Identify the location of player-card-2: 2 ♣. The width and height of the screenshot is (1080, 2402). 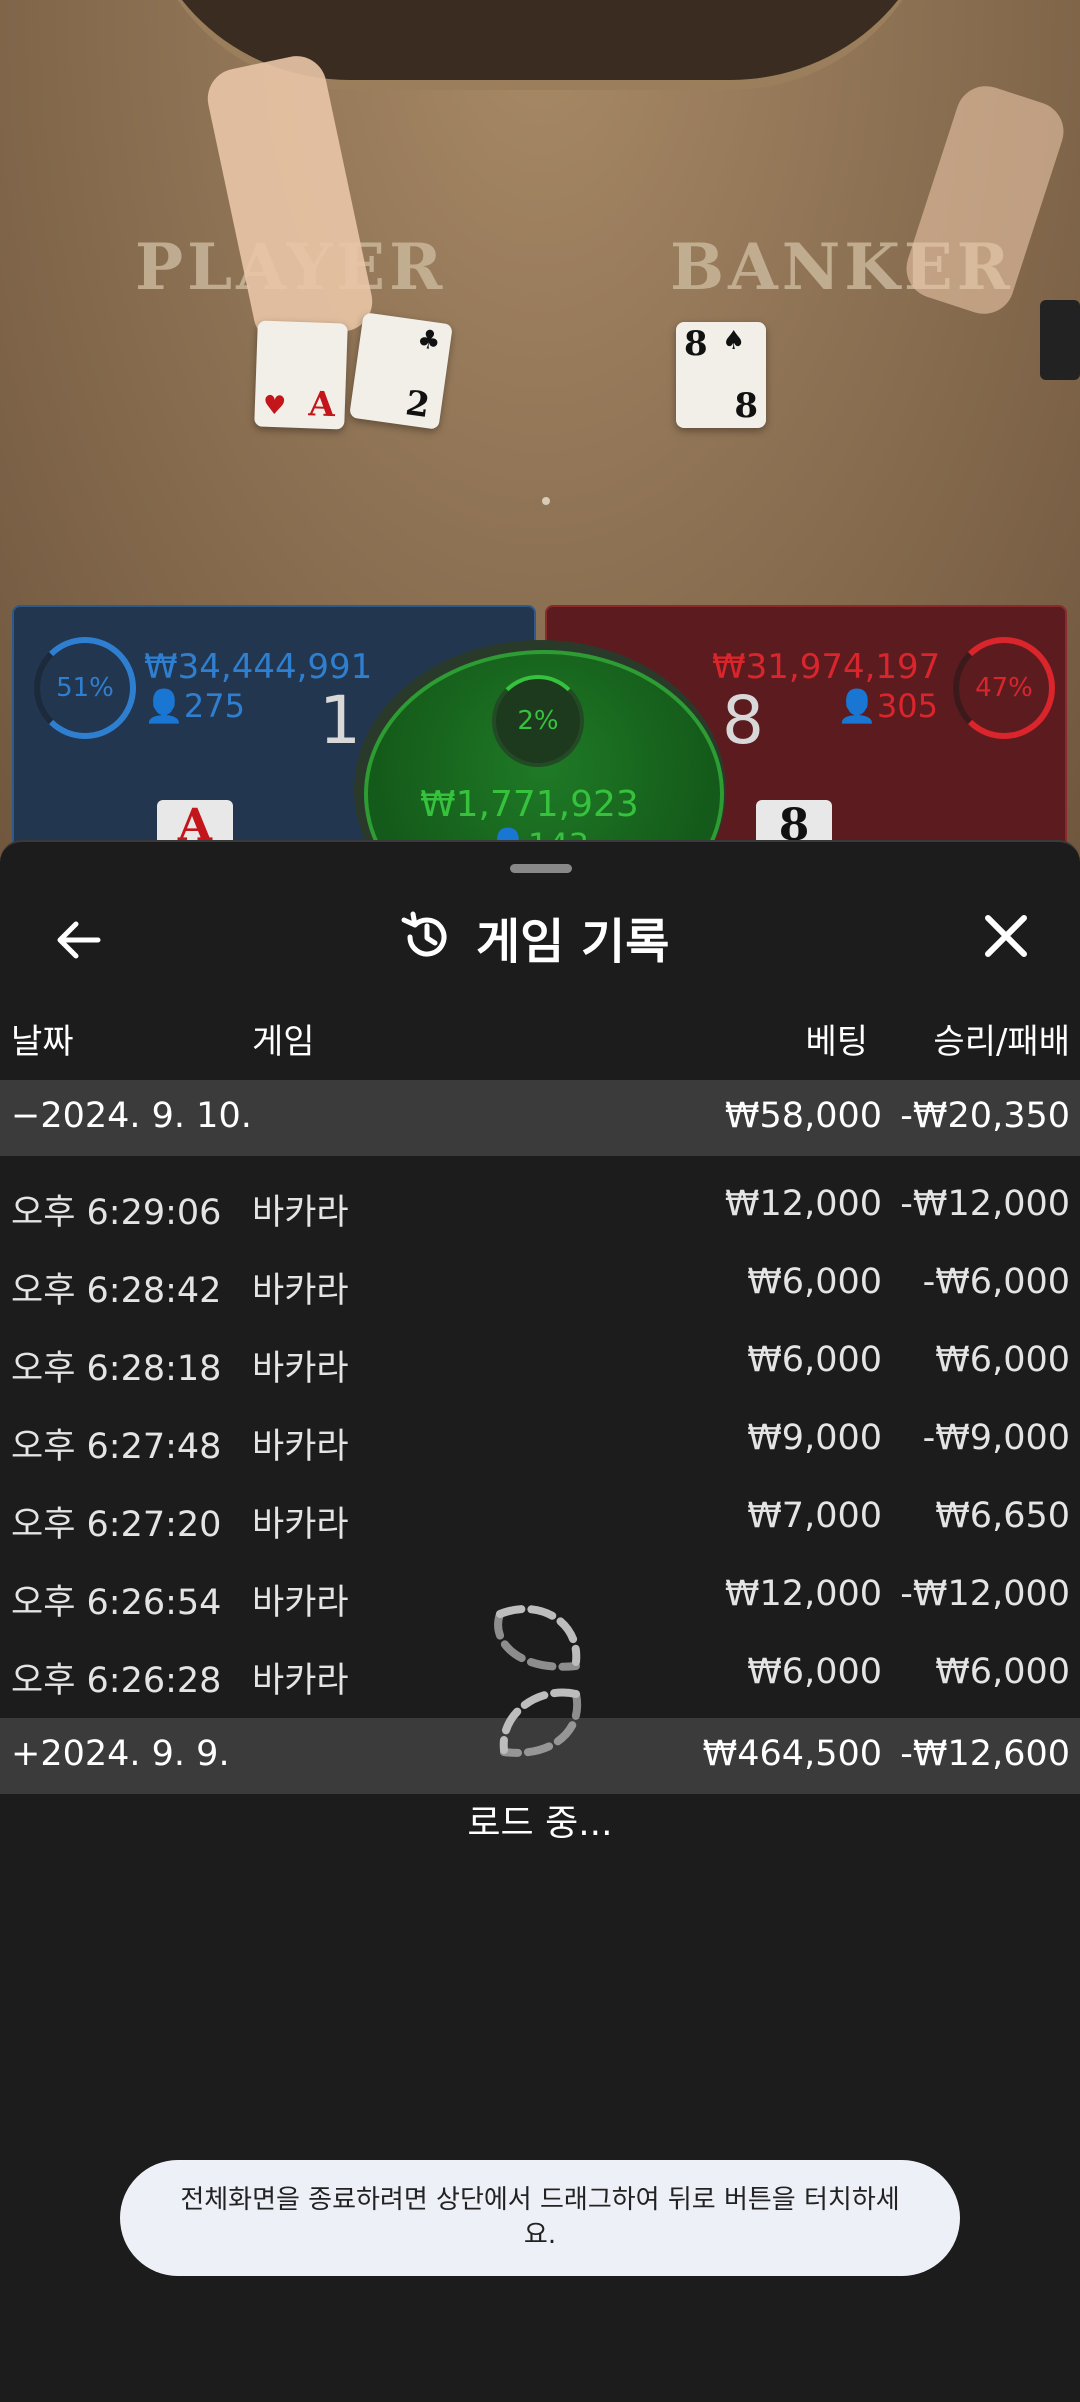
(401, 371).